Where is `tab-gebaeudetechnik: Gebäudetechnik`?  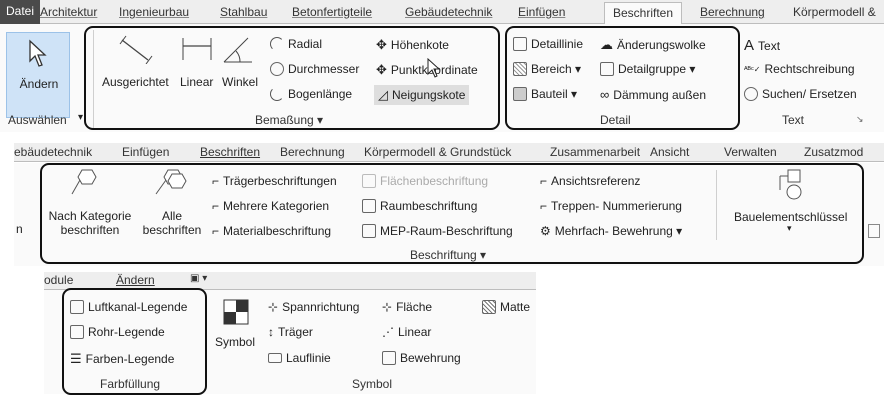
tab-gebaeudetechnik: Gebäudetechnik is located at coordinates (448, 12).